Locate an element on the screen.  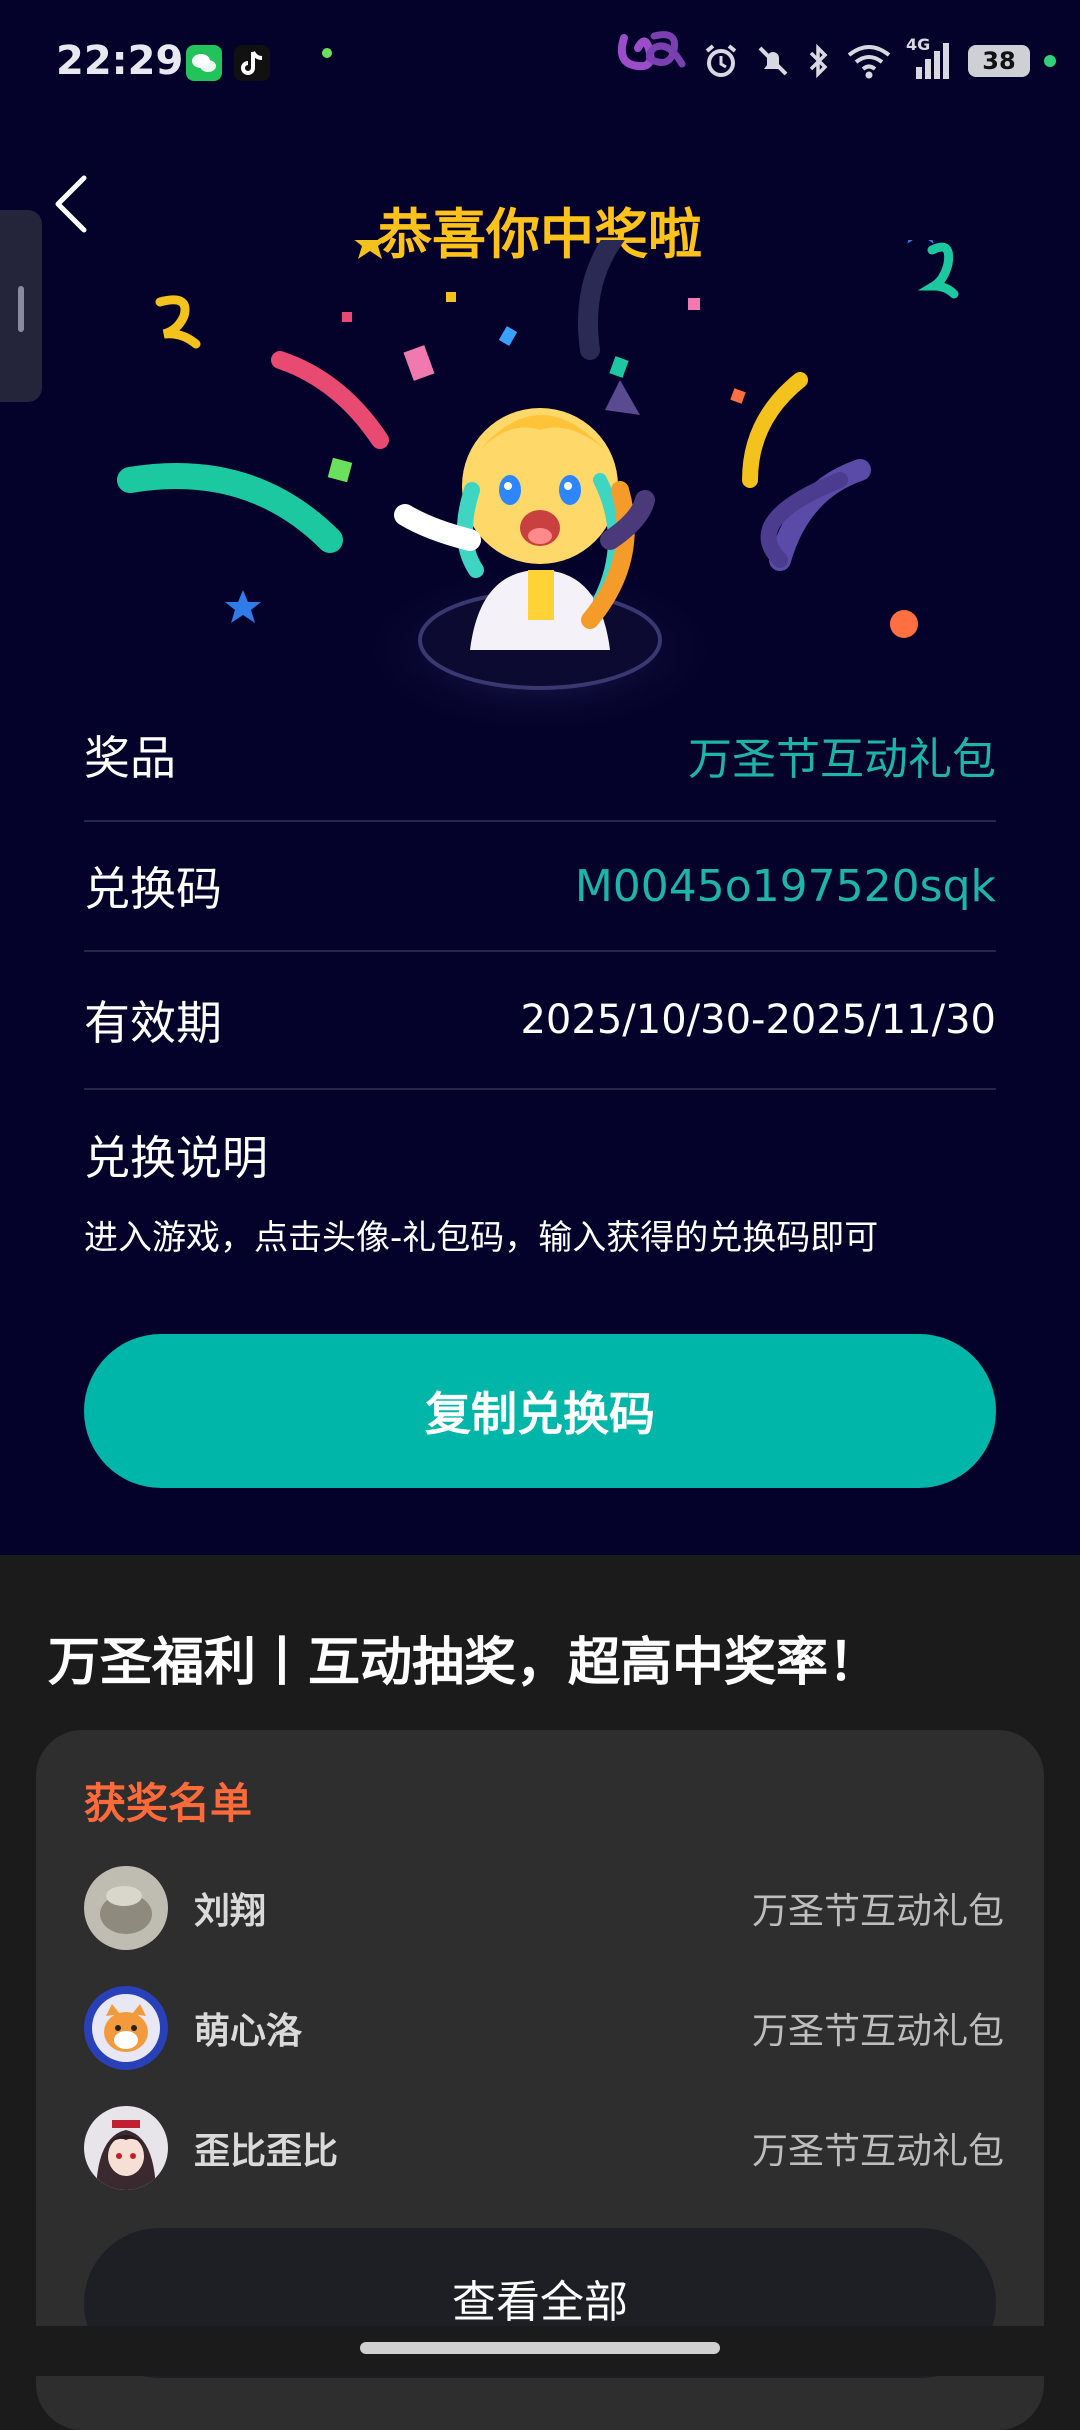
prize-label: 奖品 is located at coordinates (130, 758).